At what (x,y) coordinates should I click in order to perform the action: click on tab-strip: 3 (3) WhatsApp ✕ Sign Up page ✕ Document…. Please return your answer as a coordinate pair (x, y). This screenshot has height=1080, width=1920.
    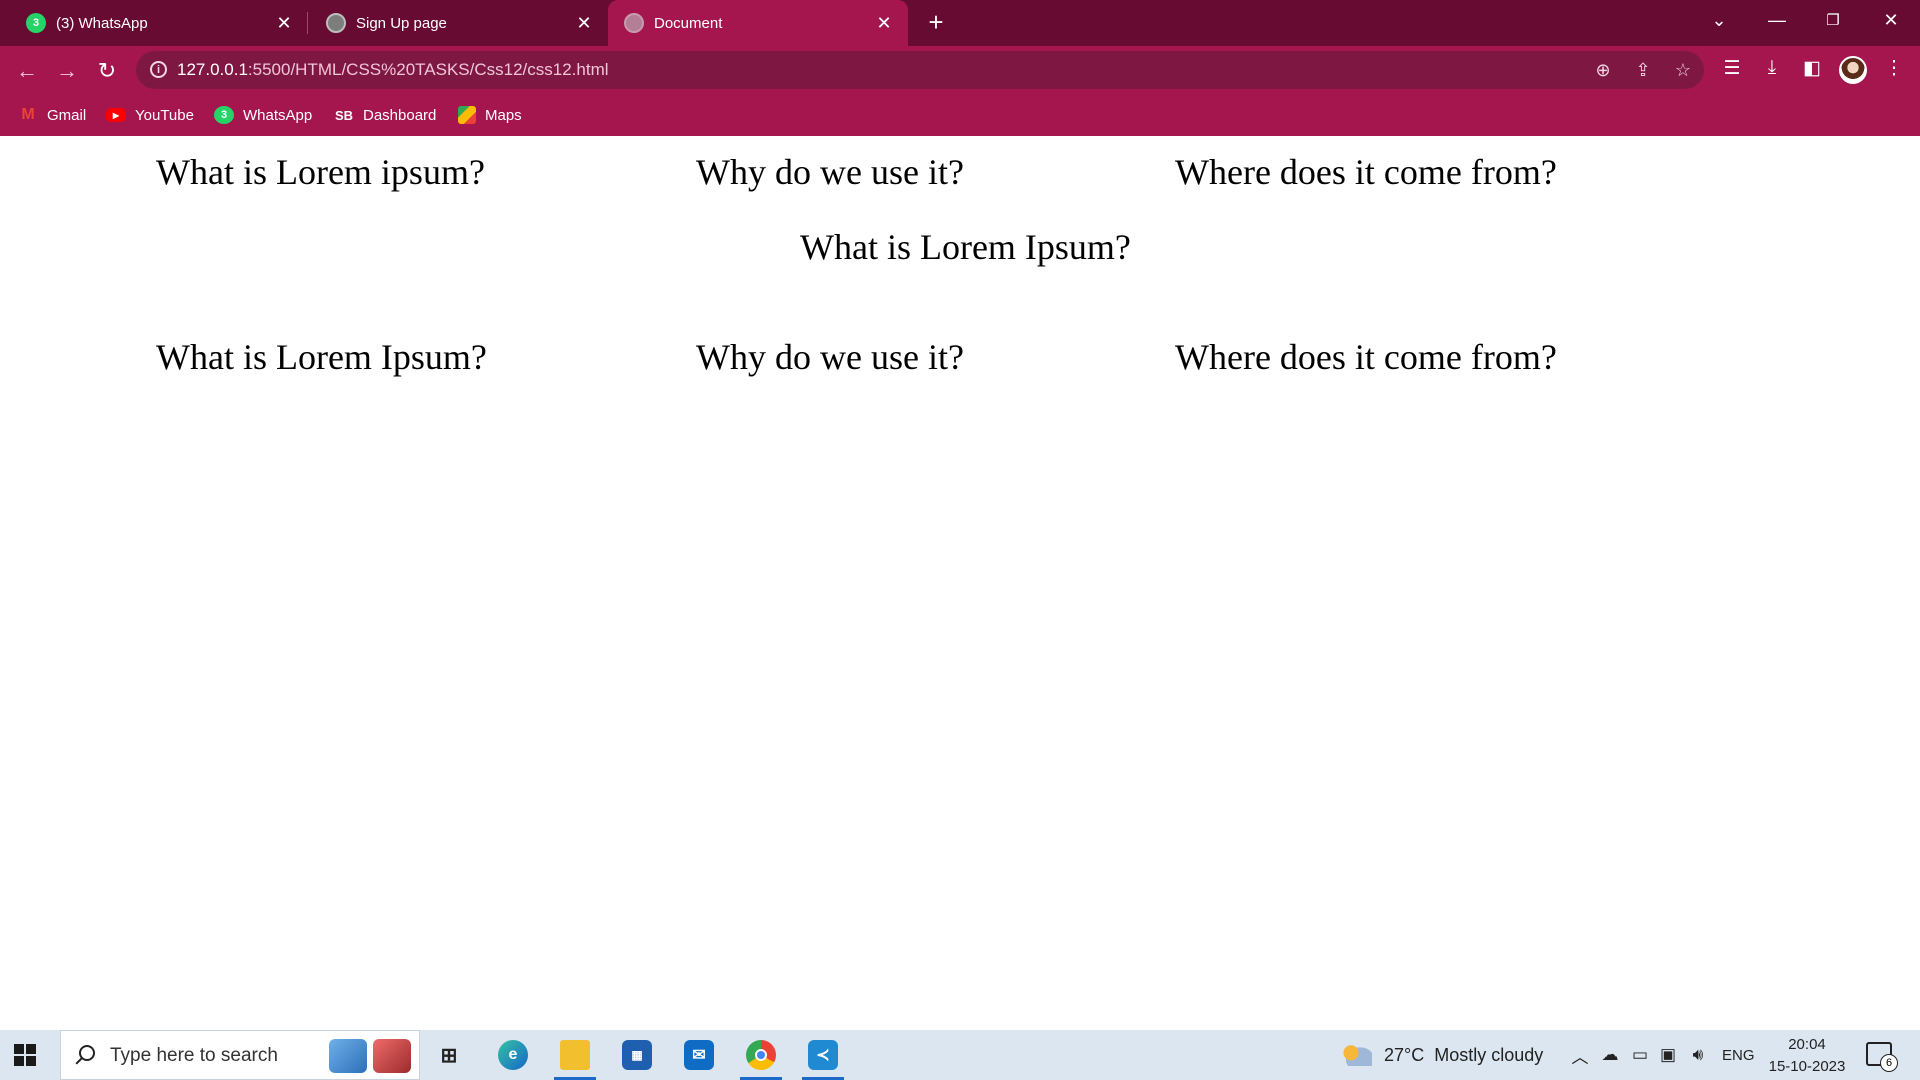
    Looking at the image, I should click on (960, 23).